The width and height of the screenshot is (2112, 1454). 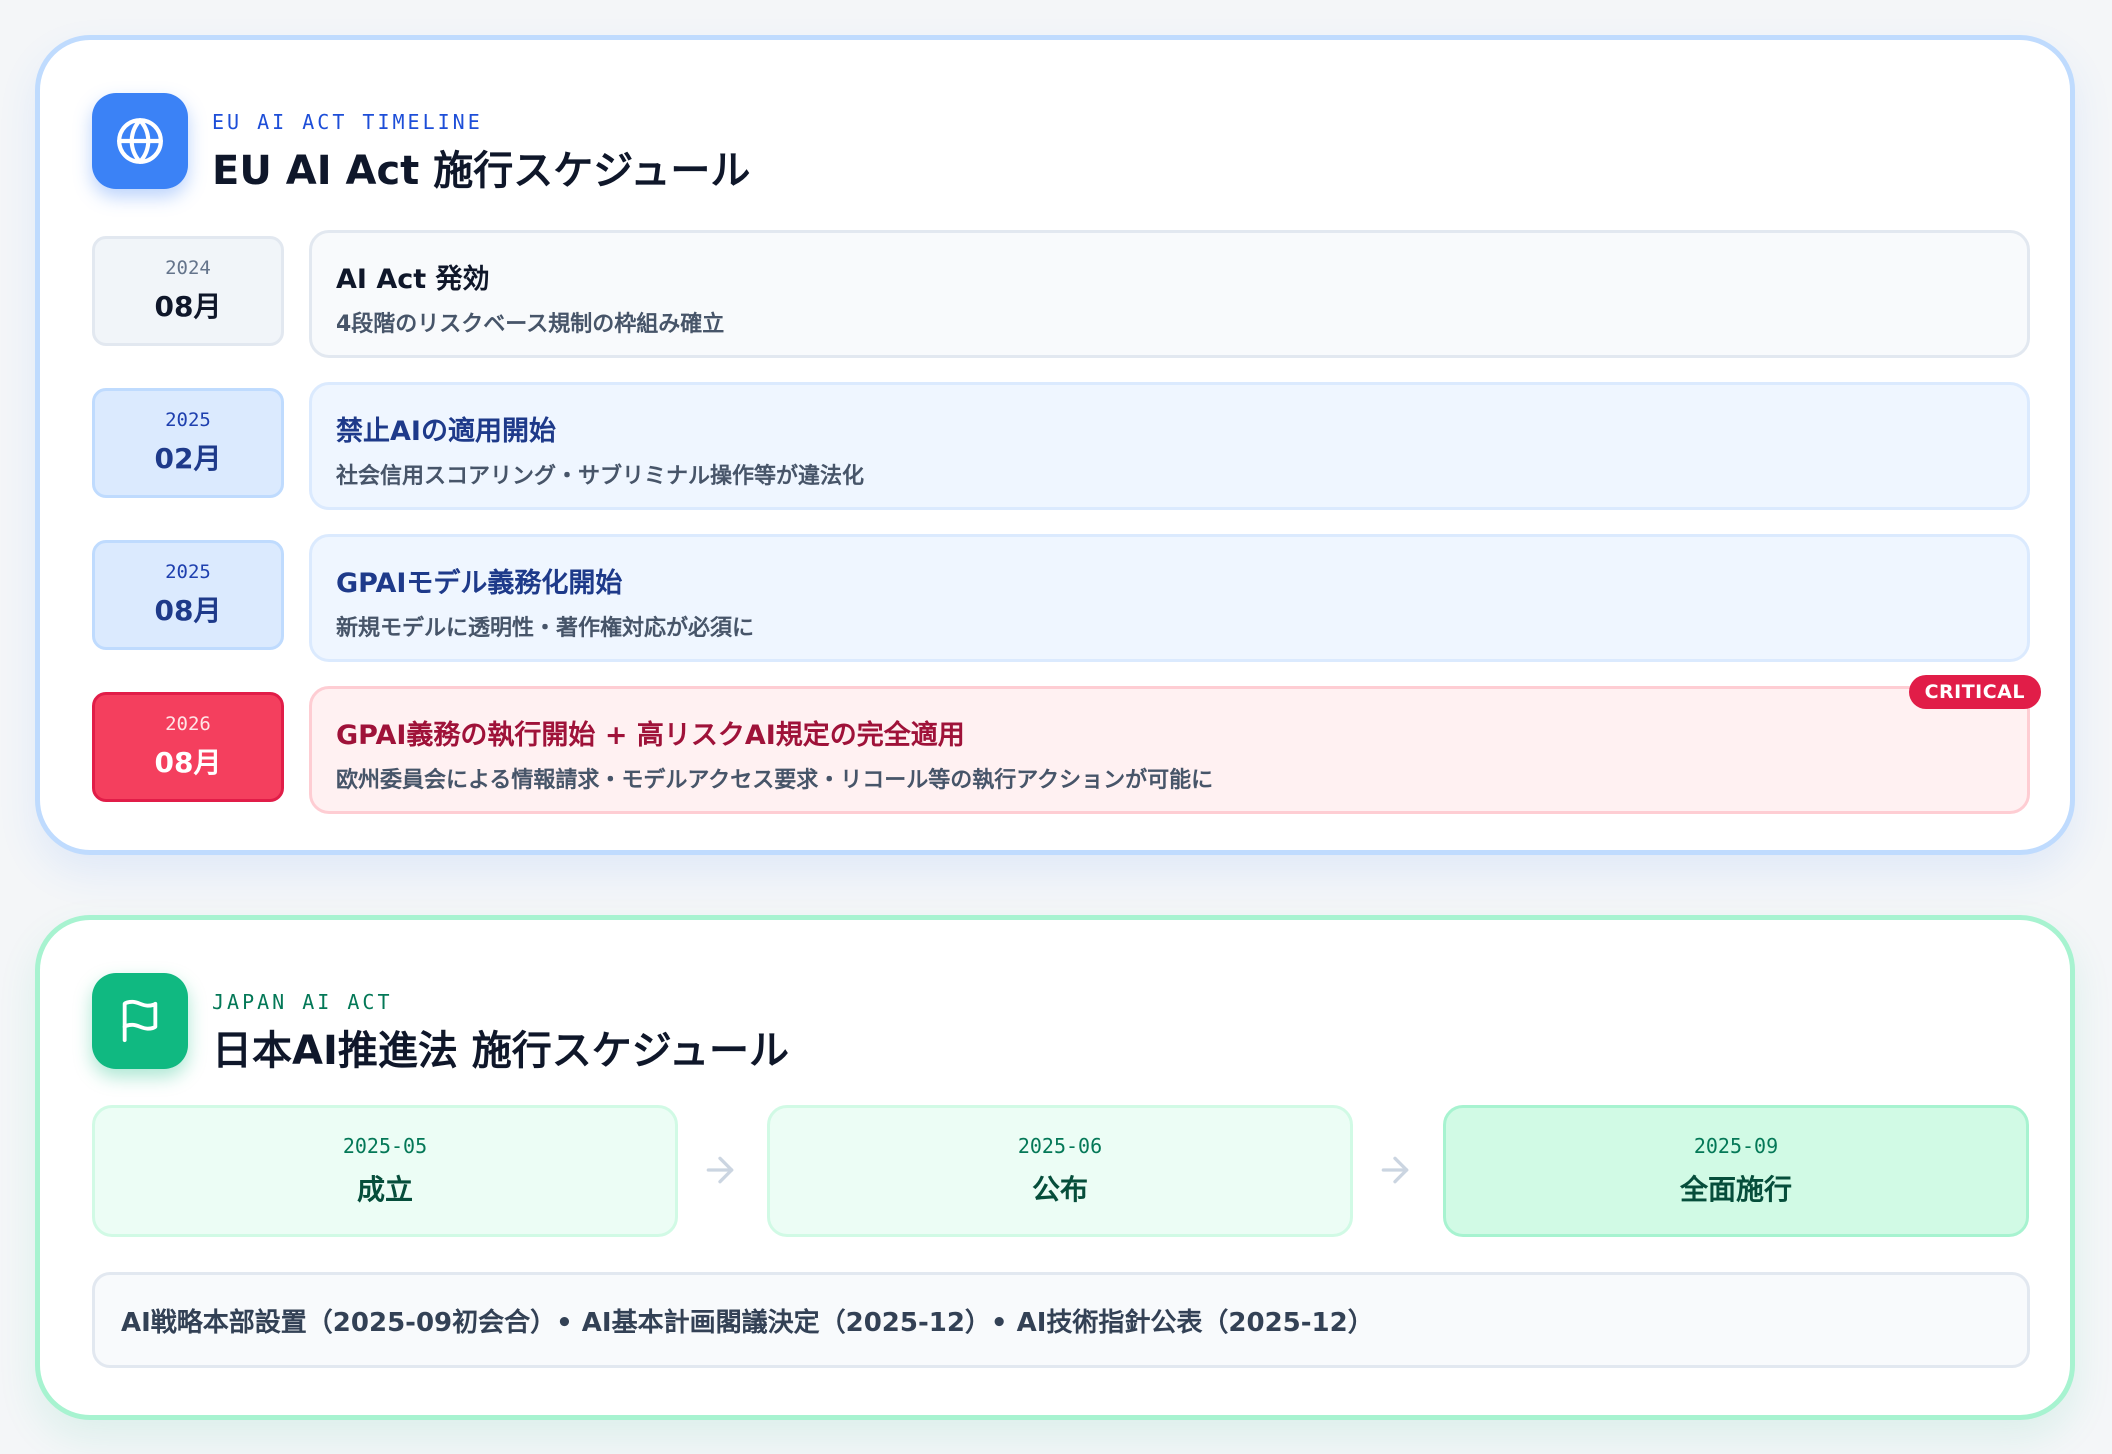 What do you see at coordinates (1059, 1189) in the screenshot?
I see `step-label: 公布` at bounding box center [1059, 1189].